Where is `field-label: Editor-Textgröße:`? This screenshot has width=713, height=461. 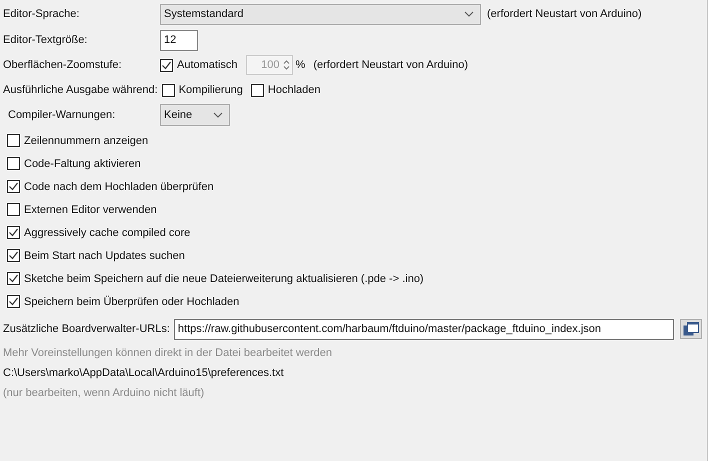 field-label: Editor-Textgröße: is located at coordinates (45, 40).